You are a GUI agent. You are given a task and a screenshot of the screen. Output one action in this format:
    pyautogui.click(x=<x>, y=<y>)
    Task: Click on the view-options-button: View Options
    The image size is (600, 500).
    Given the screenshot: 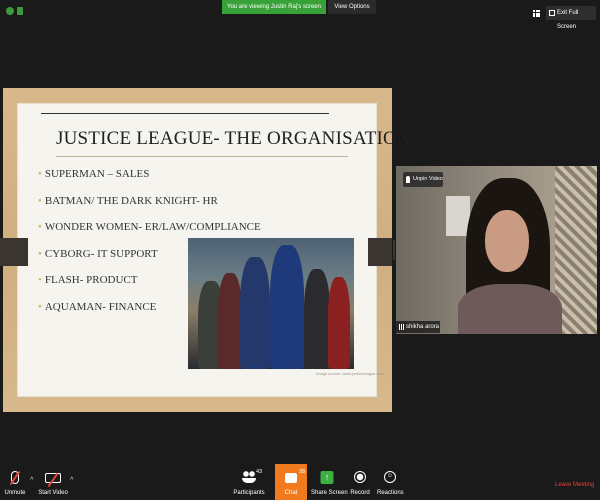 What is the action you would take?
    pyautogui.click(x=352, y=7)
    